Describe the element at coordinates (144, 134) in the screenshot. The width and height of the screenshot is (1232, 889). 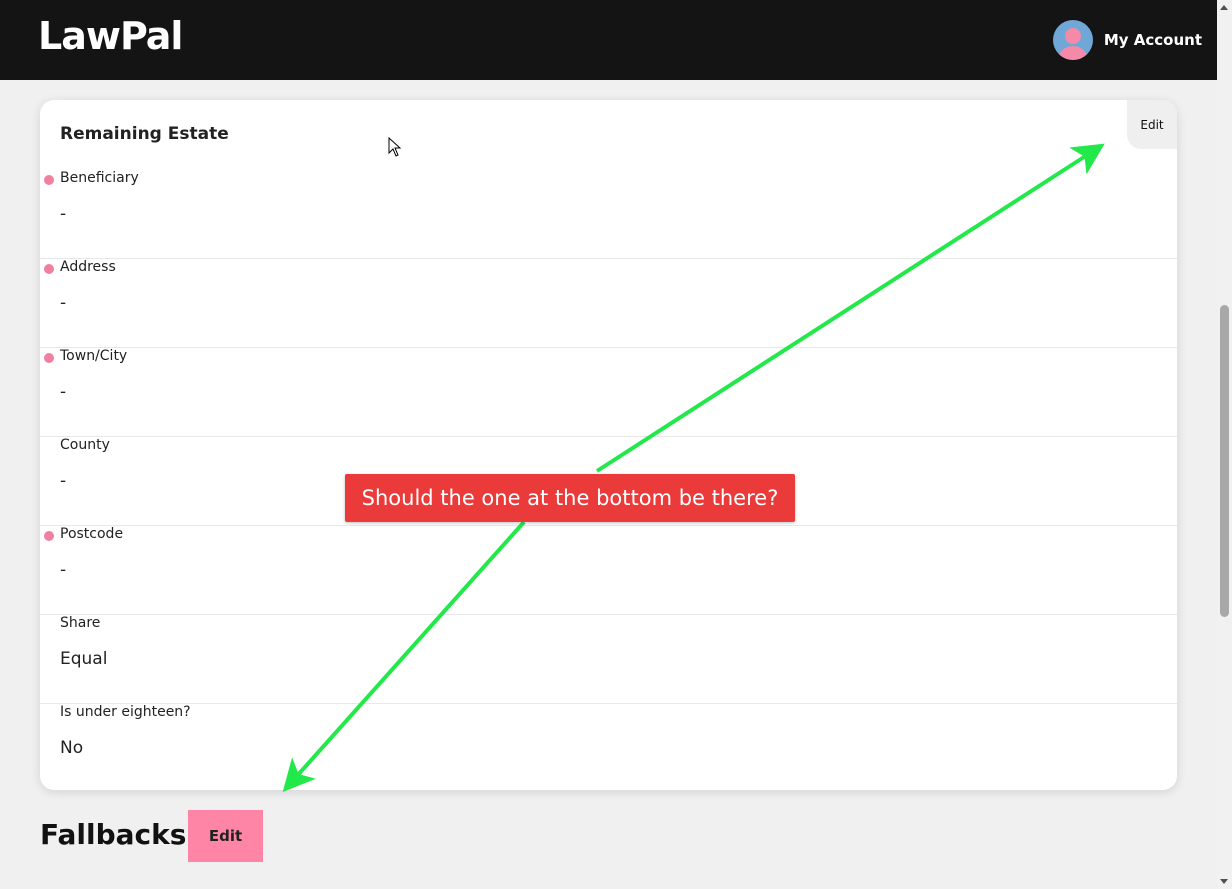
I see `card-title: Remaining Estate` at that location.